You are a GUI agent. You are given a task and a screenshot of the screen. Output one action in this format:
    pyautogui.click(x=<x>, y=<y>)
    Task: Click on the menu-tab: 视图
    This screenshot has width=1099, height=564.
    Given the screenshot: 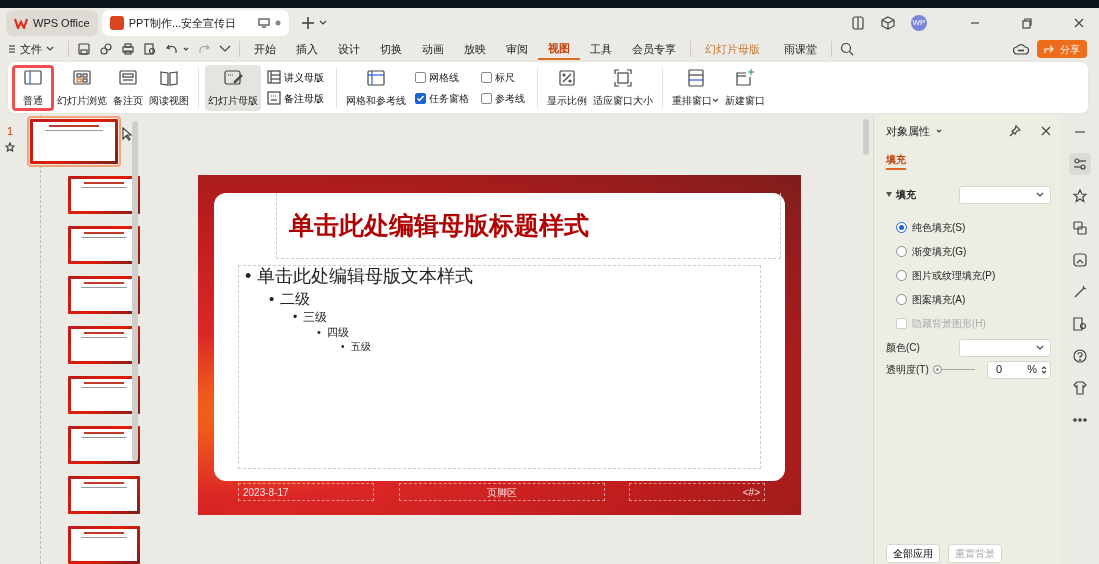 What is the action you would take?
    pyautogui.click(x=559, y=49)
    